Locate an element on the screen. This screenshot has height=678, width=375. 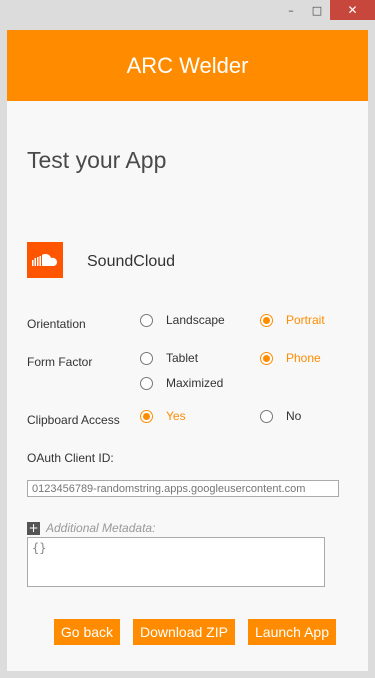
orientation-portrait-radio: Portrait is located at coordinates (292, 320).